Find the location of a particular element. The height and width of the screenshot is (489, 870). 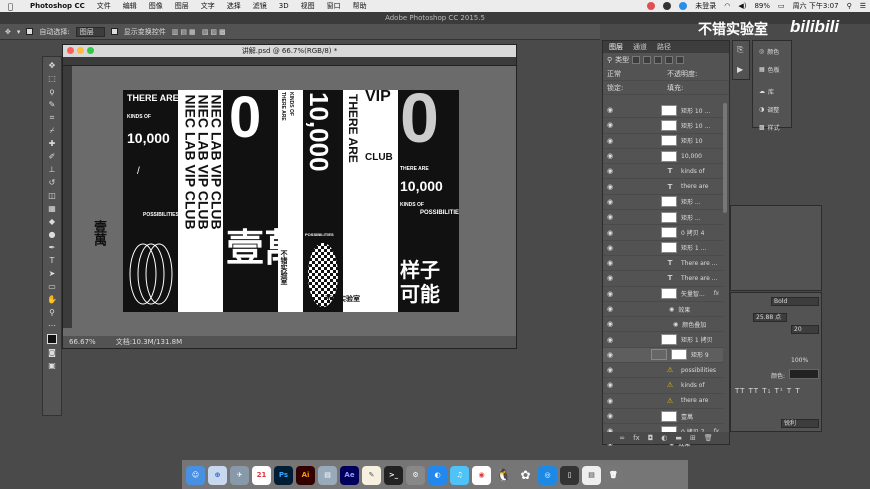

adjustment-layer-icon: ◐ is located at coordinates (664, 438).